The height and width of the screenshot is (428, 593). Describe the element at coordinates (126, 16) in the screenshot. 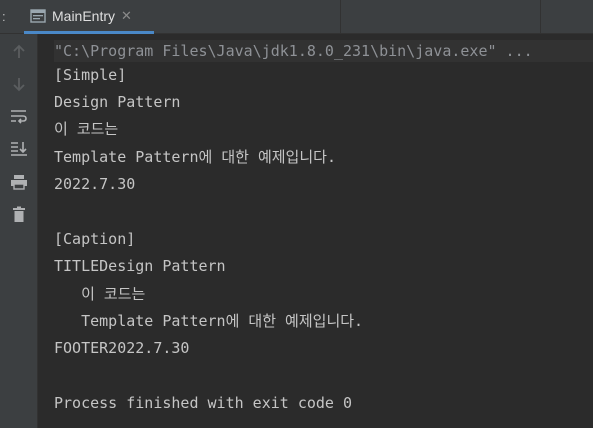

I see `close-icon: ✕` at that location.